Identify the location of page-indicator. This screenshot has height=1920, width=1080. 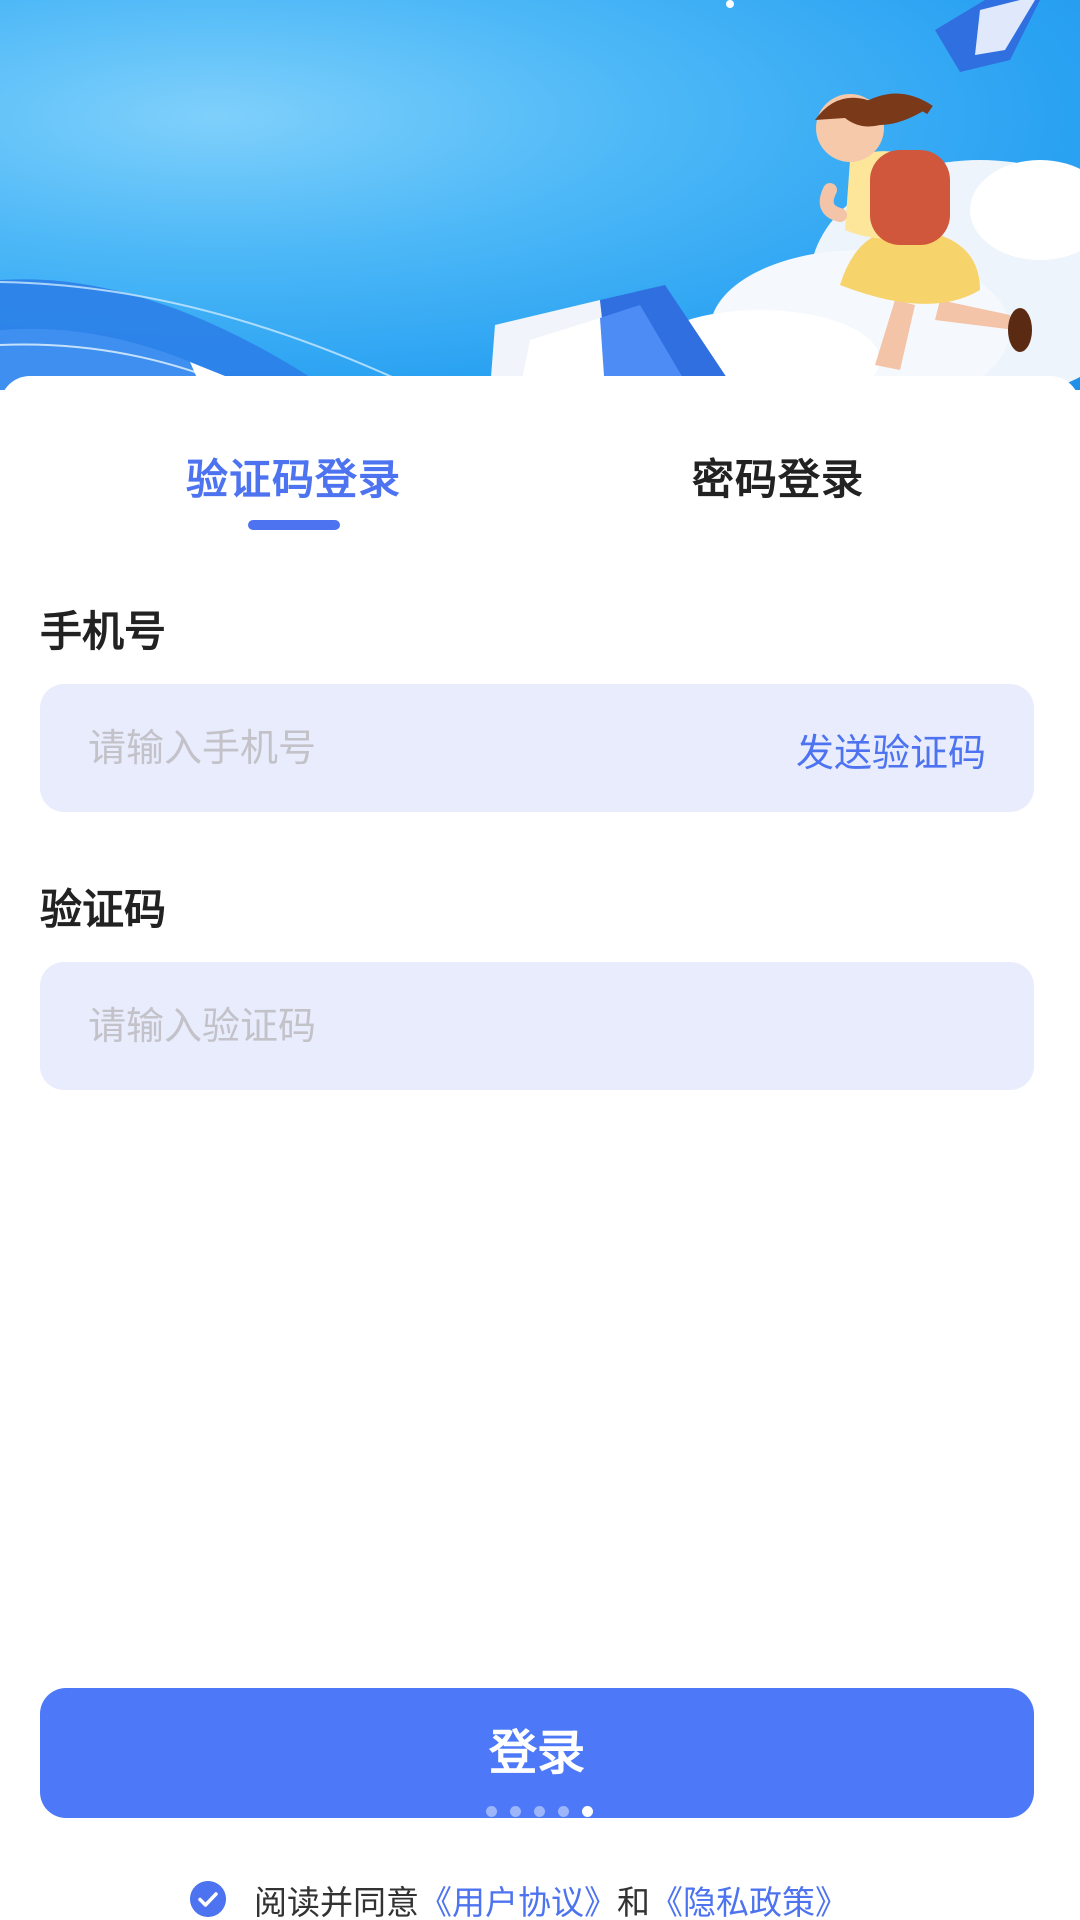
(546, 1809).